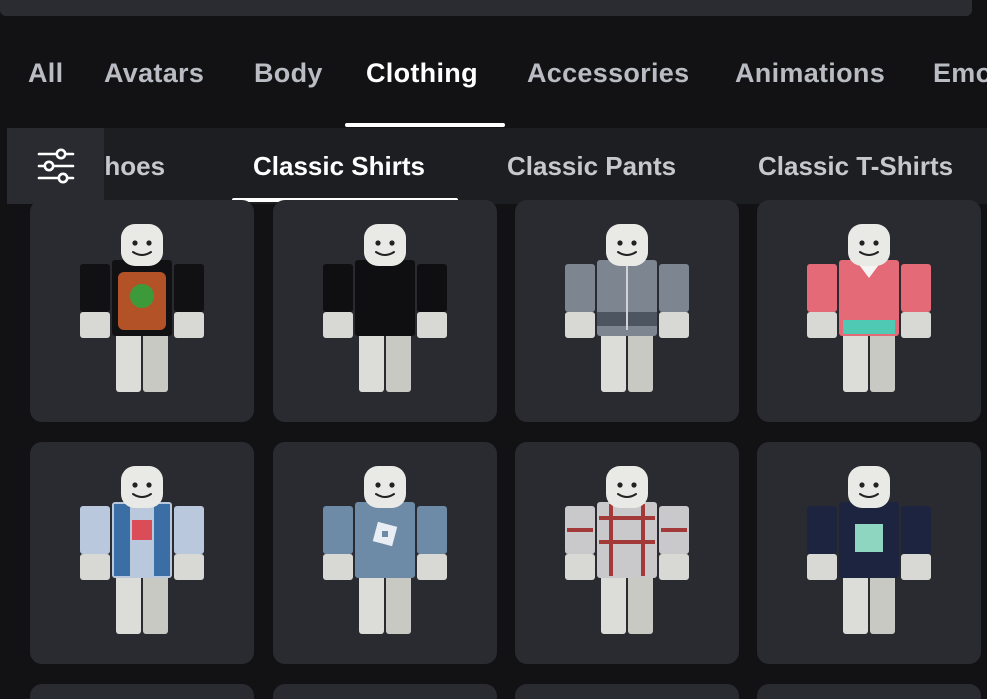 The image size is (987, 699). Describe the element at coordinates (45, 73) in the screenshot. I see `tab-all: All` at that location.